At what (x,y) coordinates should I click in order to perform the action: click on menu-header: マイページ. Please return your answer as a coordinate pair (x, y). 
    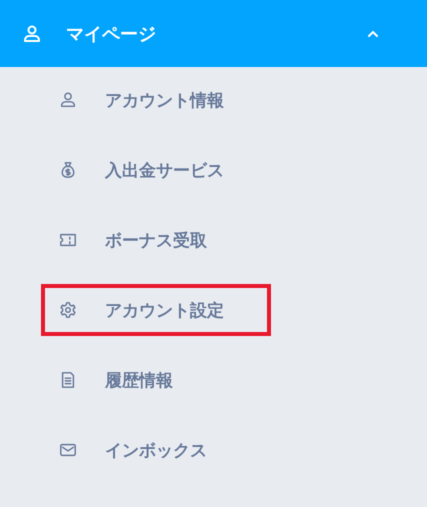
    Looking at the image, I should click on (213, 33).